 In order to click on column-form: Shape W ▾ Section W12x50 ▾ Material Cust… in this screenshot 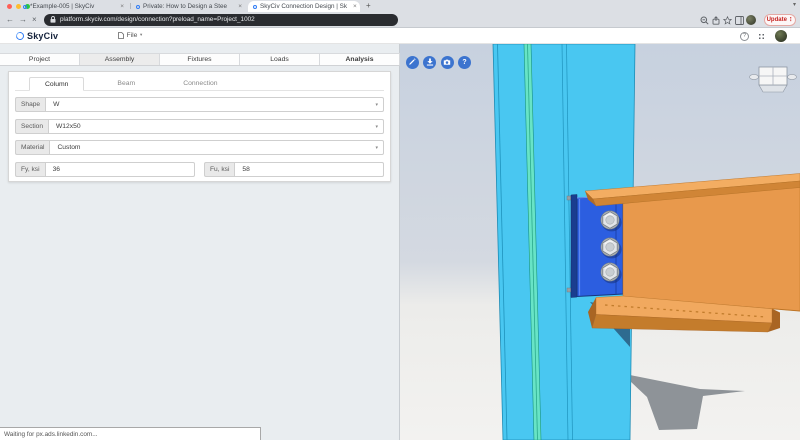, I will do `click(199, 137)`.